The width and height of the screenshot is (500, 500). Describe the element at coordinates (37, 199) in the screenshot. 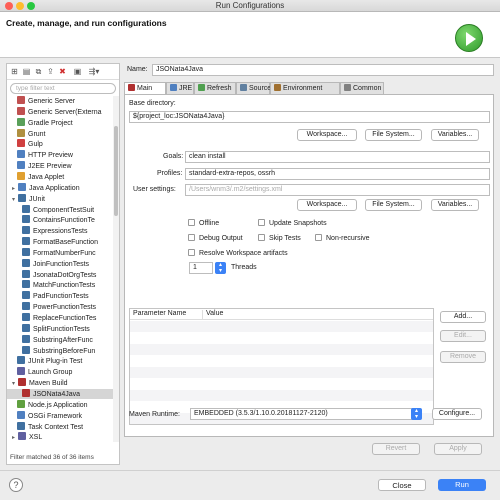

I see `tree-item-label: JUnit` at that location.